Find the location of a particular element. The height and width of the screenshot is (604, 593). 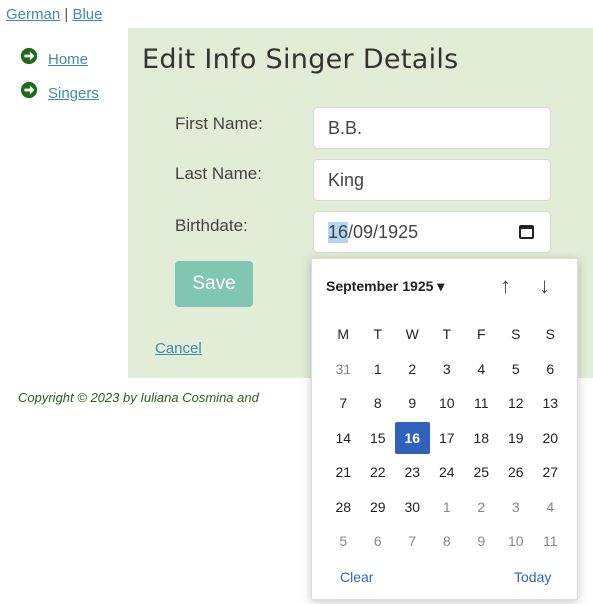

day-cell: 23 is located at coordinates (412, 472).